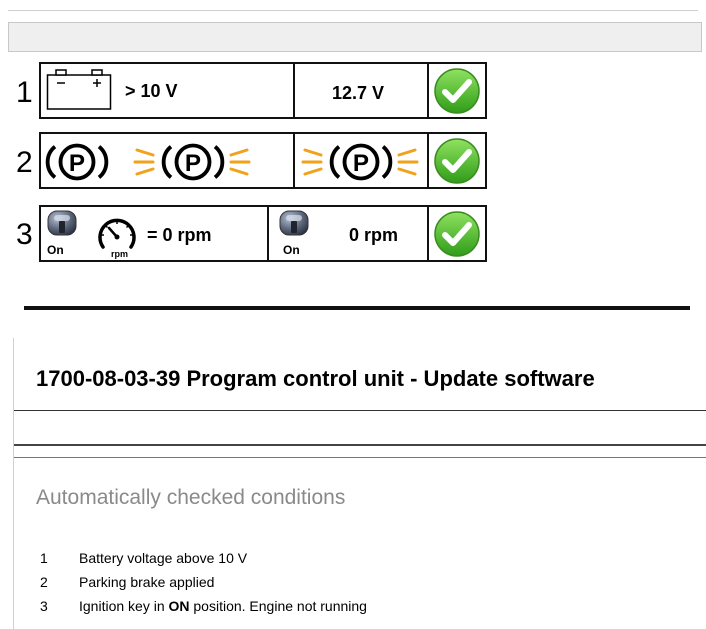 Image resolution: width=706 pixels, height=629 pixels. What do you see at coordinates (44, 558) in the screenshot?
I see `list-item-number: 1` at bounding box center [44, 558].